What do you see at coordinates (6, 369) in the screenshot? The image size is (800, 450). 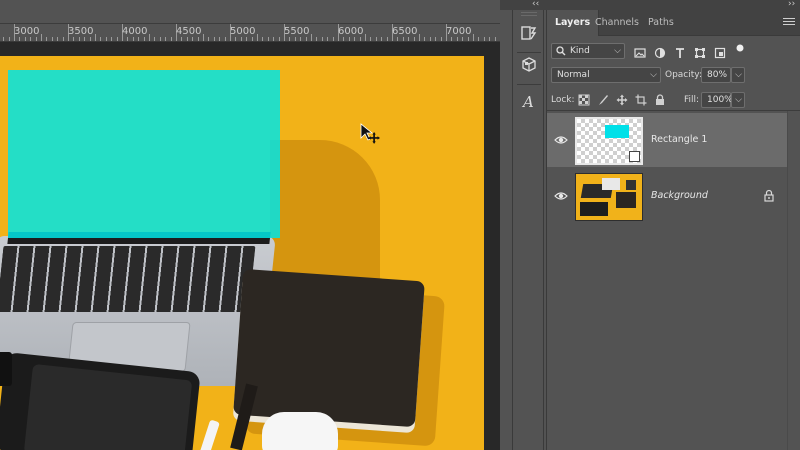 I see `phone-image` at bounding box center [6, 369].